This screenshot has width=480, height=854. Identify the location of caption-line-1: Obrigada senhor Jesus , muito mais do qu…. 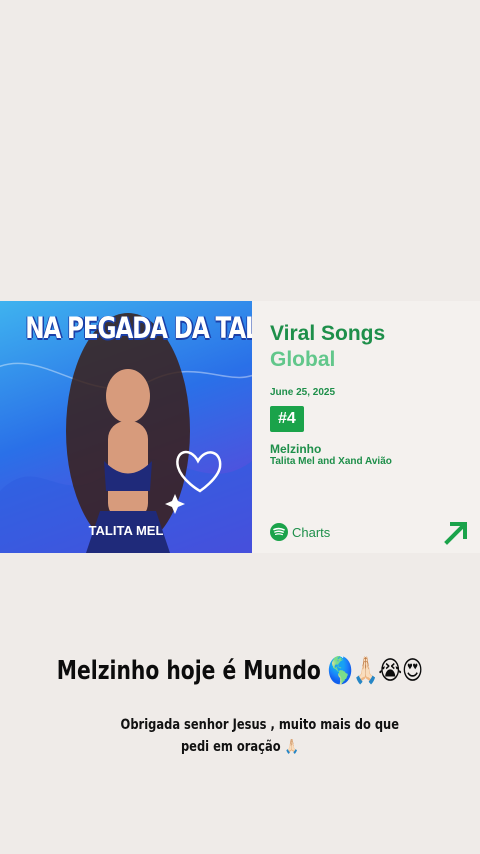
(260, 725).